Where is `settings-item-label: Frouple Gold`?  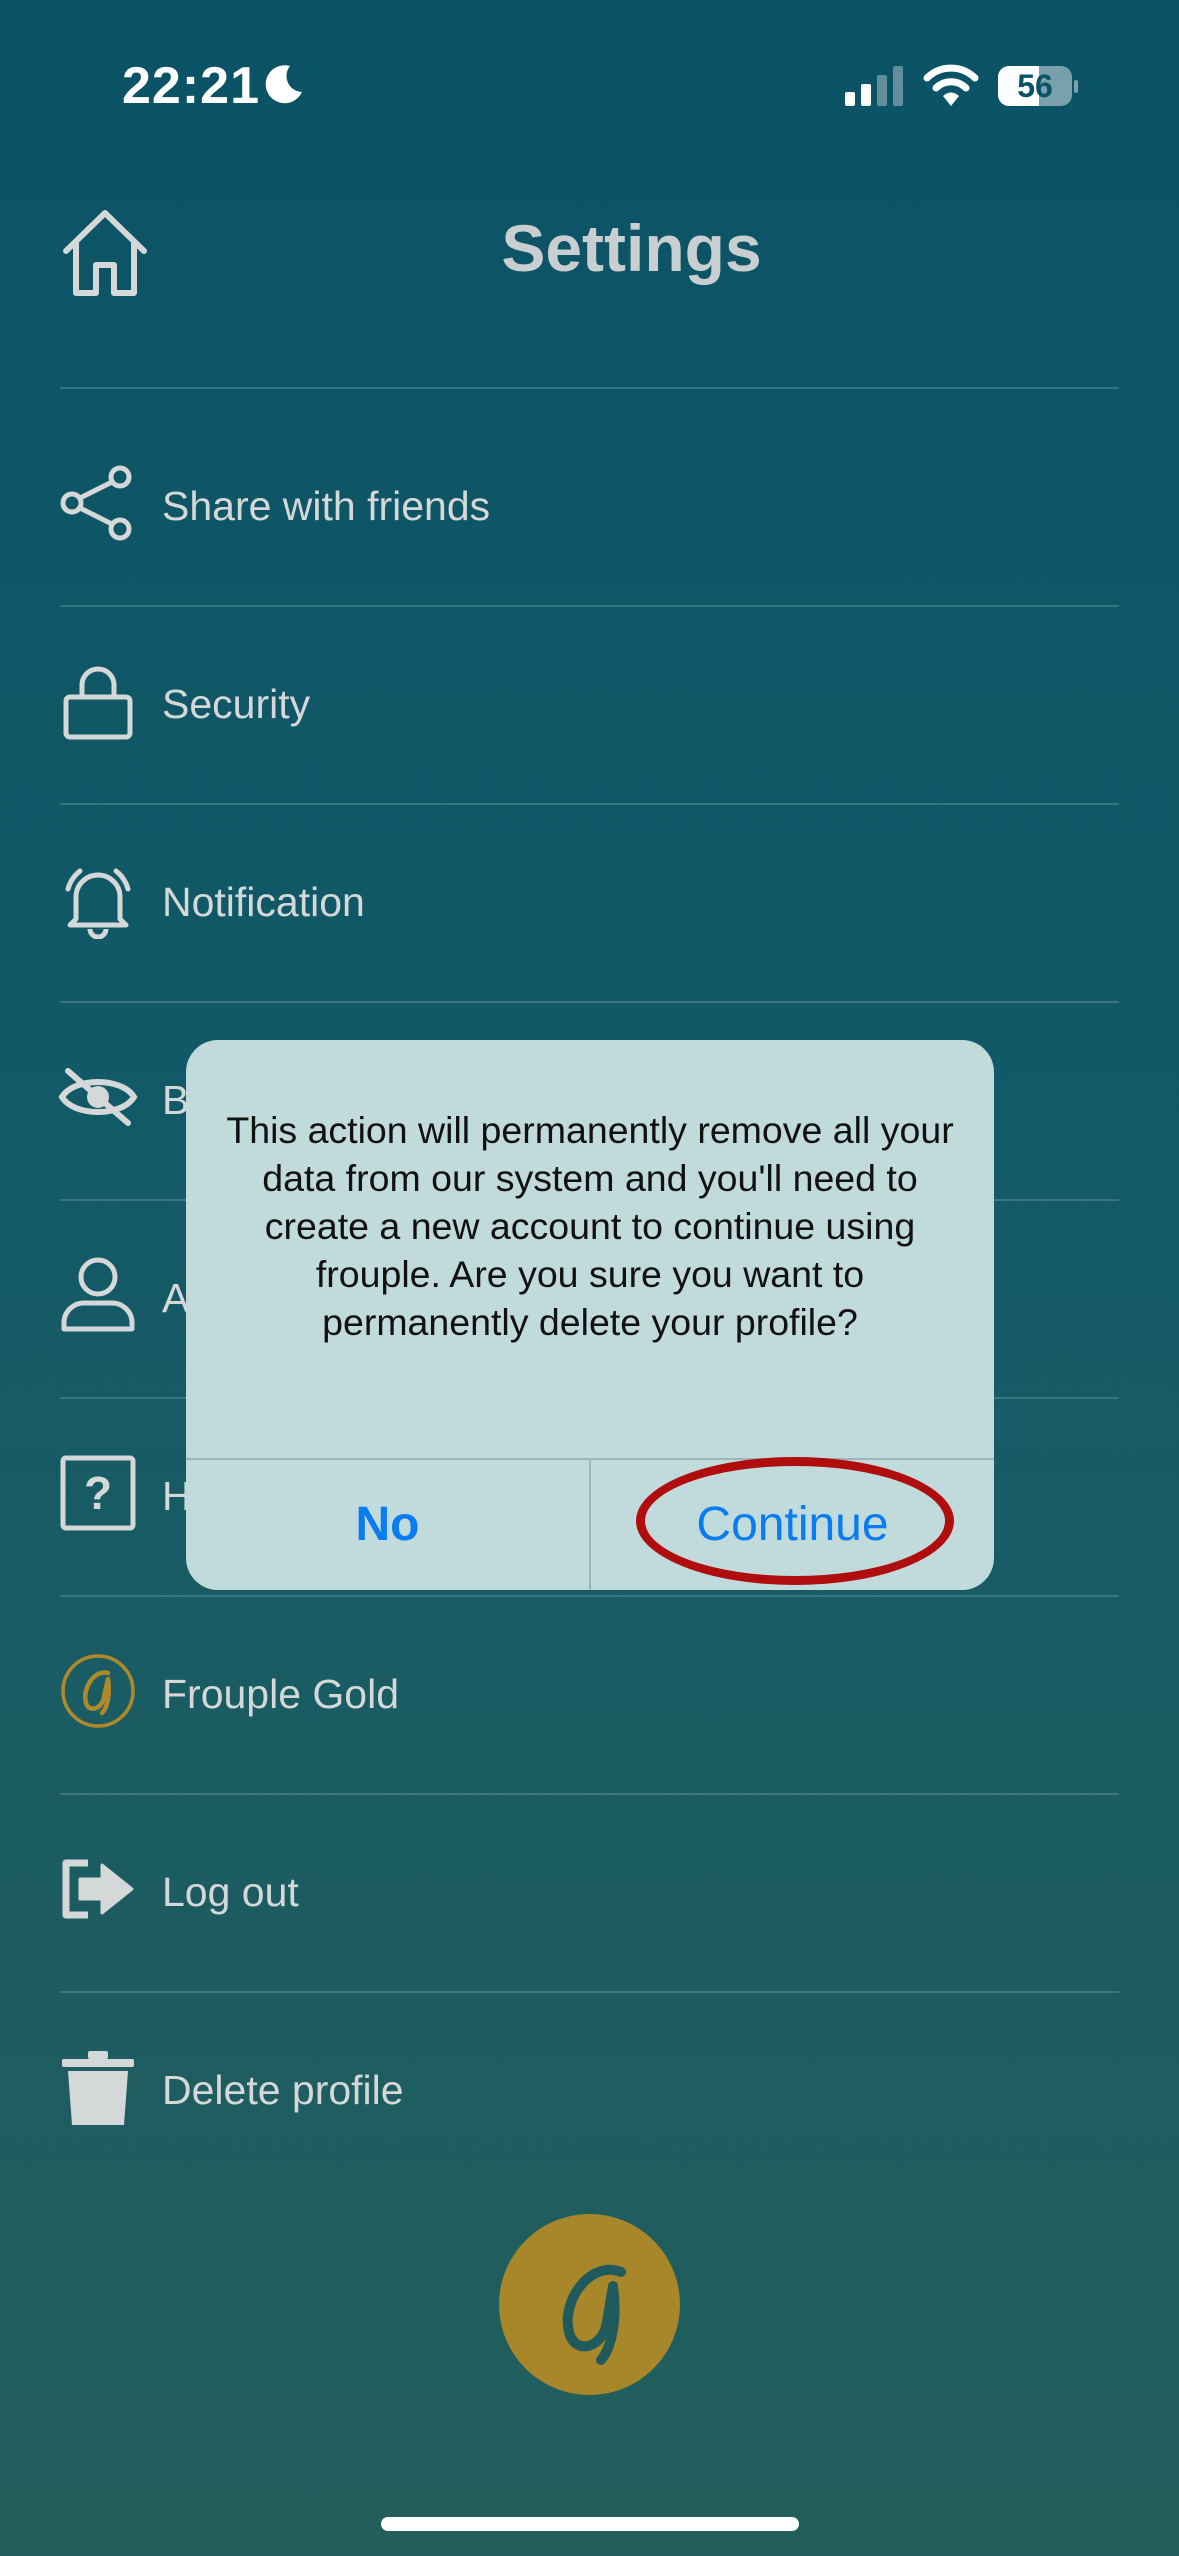 settings-item-label: Frouple Gold is located at coordinates (281, 1694).